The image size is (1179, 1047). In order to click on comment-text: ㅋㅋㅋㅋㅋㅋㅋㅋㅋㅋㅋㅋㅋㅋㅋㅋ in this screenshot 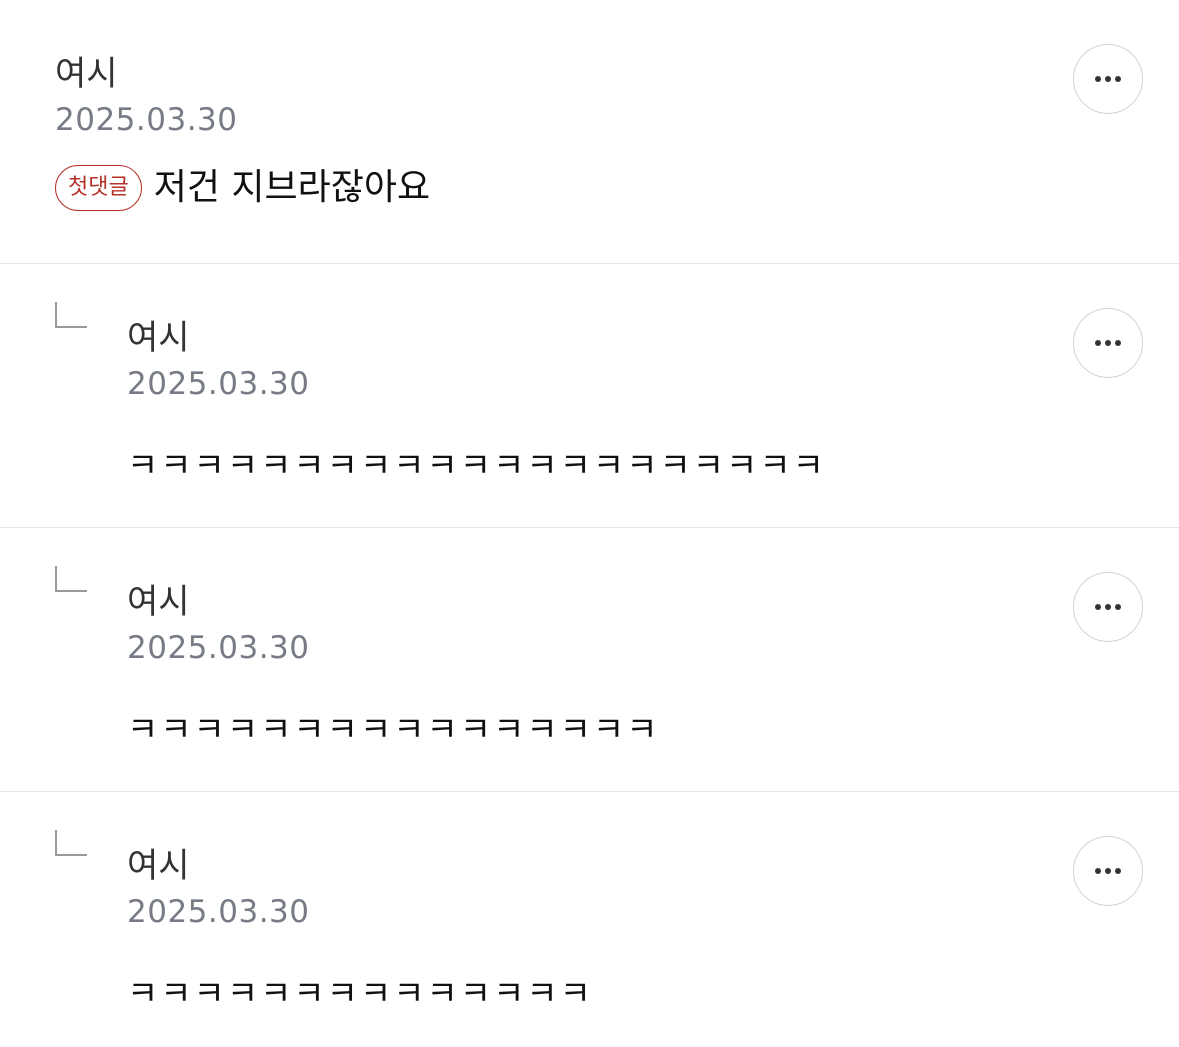, I will do `click(393, 730)`.